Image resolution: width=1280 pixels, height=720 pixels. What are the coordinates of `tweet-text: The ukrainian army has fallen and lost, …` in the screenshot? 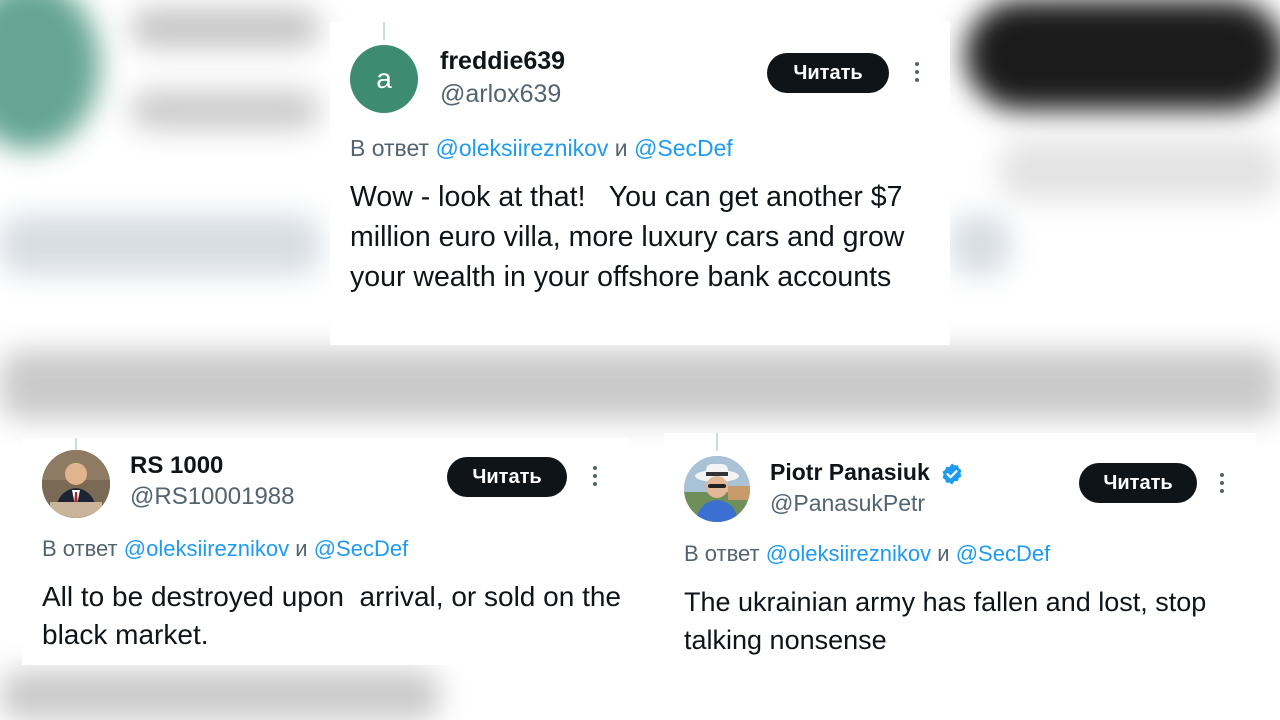 It's located at (949, 621).